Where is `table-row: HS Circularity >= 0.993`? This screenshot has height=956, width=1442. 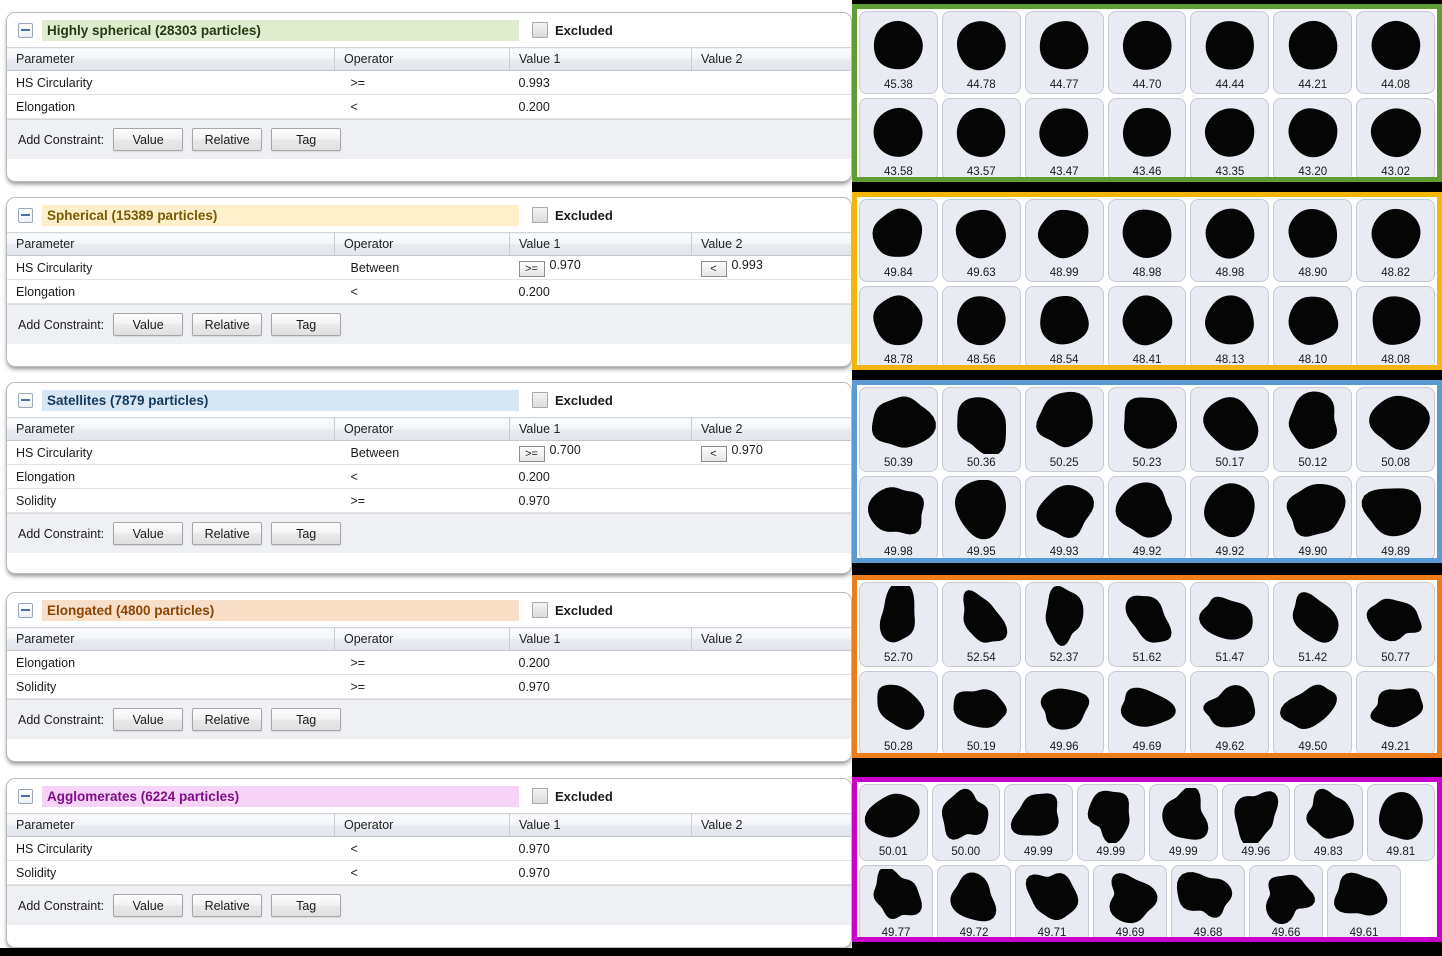 table-row: HS Circularity >= 0.993 is located at coordinates (429, 82).